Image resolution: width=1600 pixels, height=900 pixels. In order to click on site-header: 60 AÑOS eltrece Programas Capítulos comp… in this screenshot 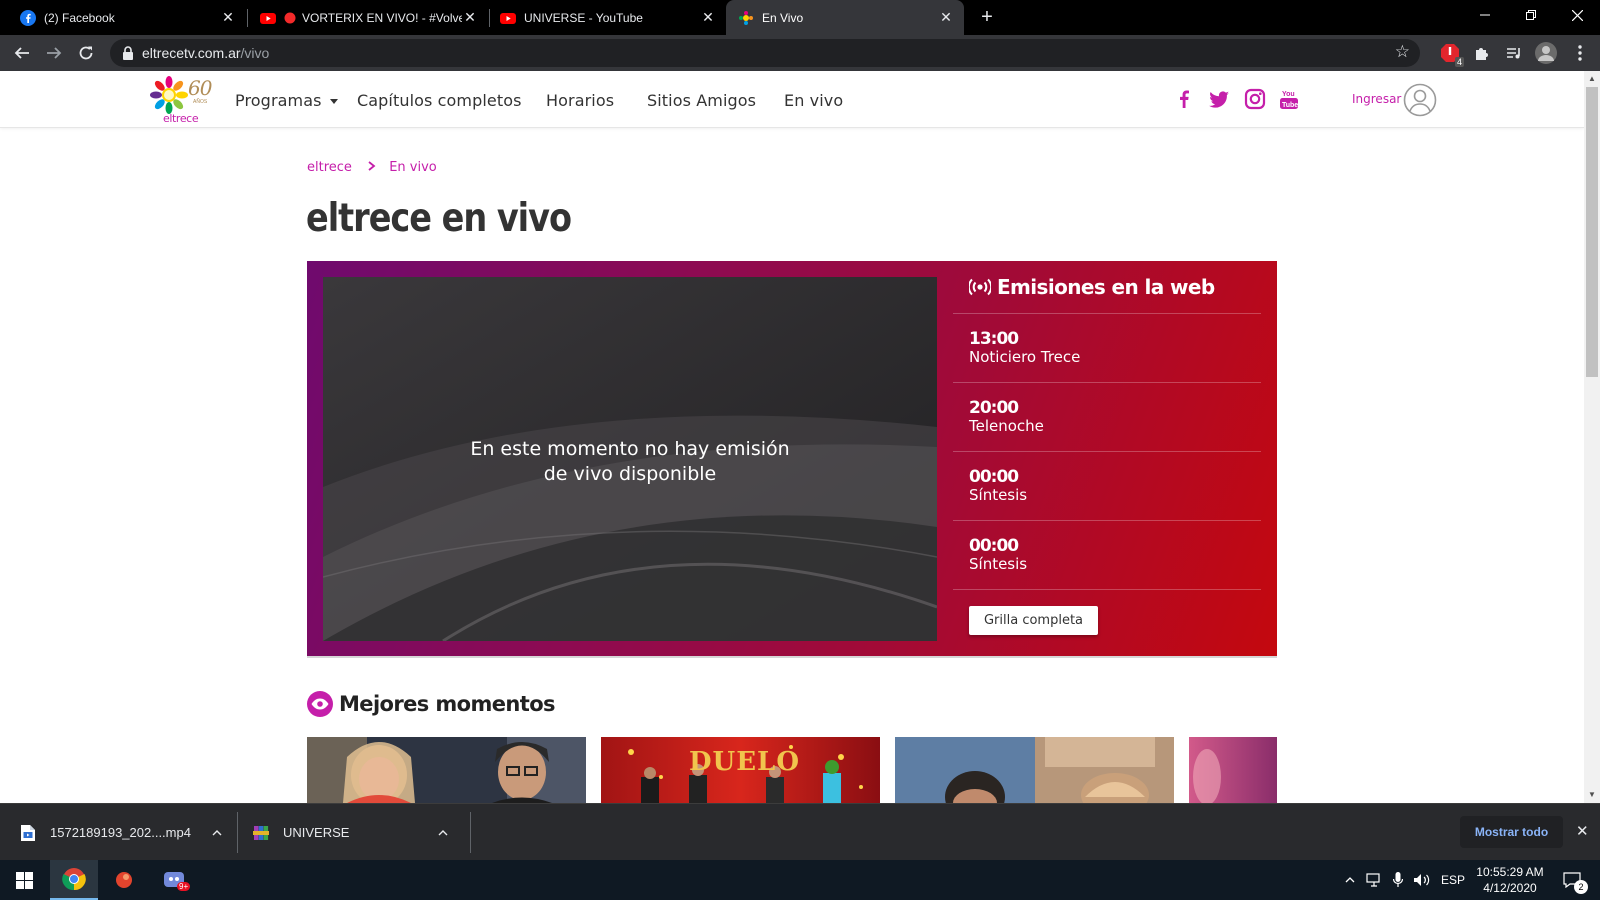, I will do `click(792, 99)`.